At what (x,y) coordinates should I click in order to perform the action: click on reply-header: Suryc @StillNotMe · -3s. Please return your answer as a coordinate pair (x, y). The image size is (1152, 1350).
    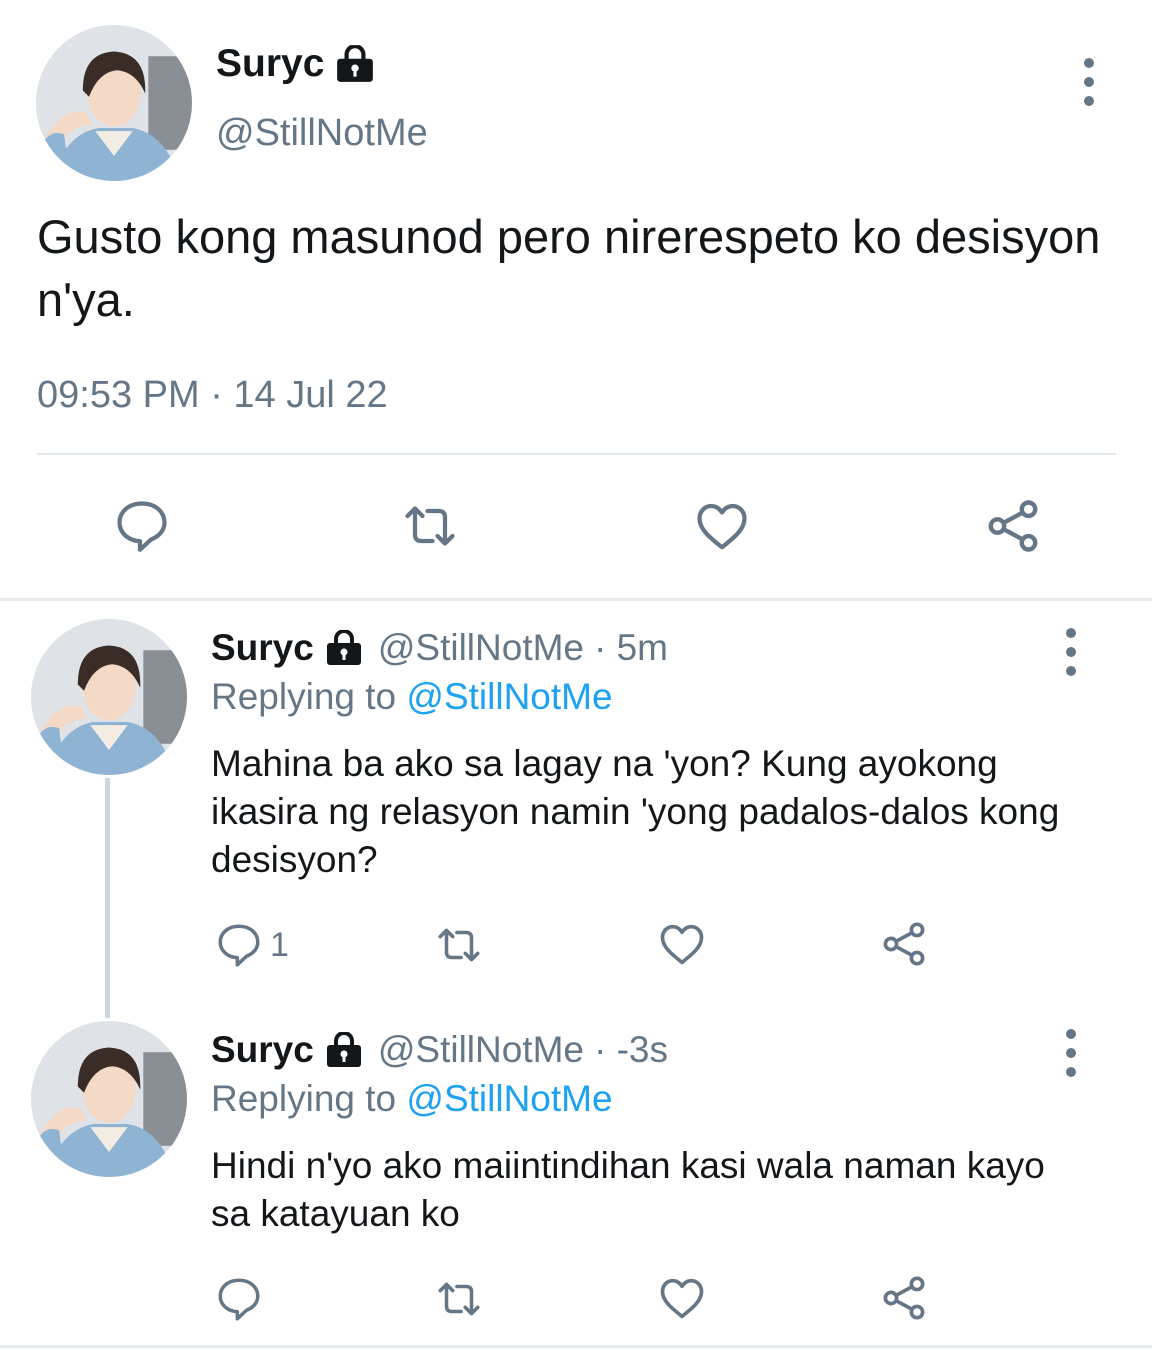
    Looking at the image, I should click on (439, 1050).